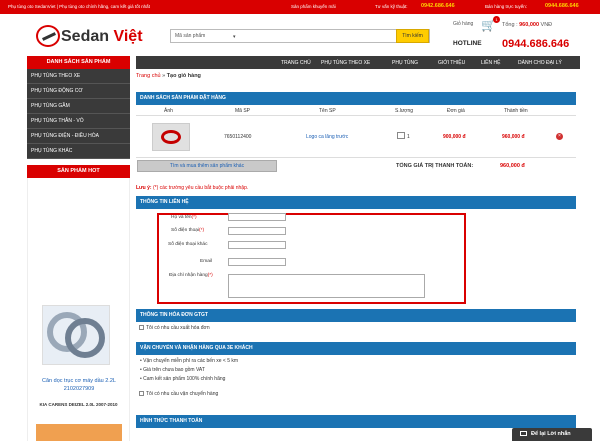 The height and width of the screenshot is (441, 600). I want to click on list-item: • Giá trên chưa bao gồm VAT, so click(172, 370).